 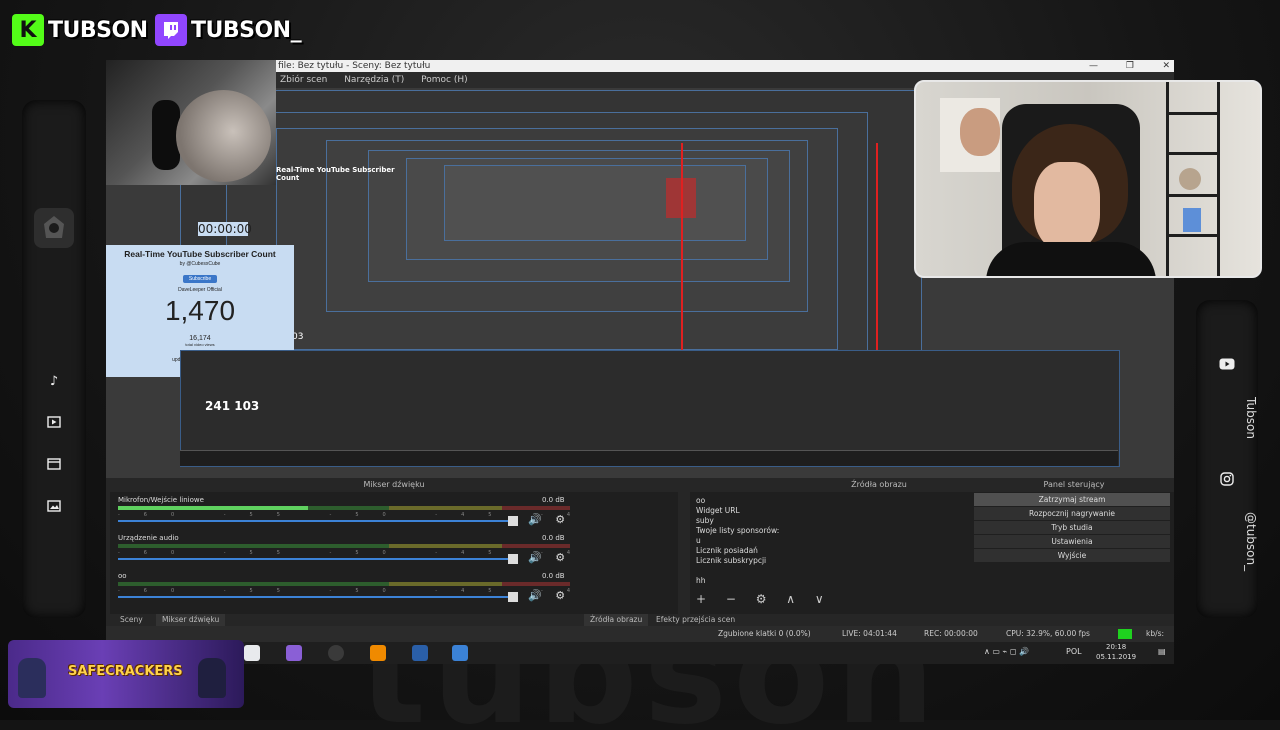 I want to click on background-person, so click(x=980, y=132).